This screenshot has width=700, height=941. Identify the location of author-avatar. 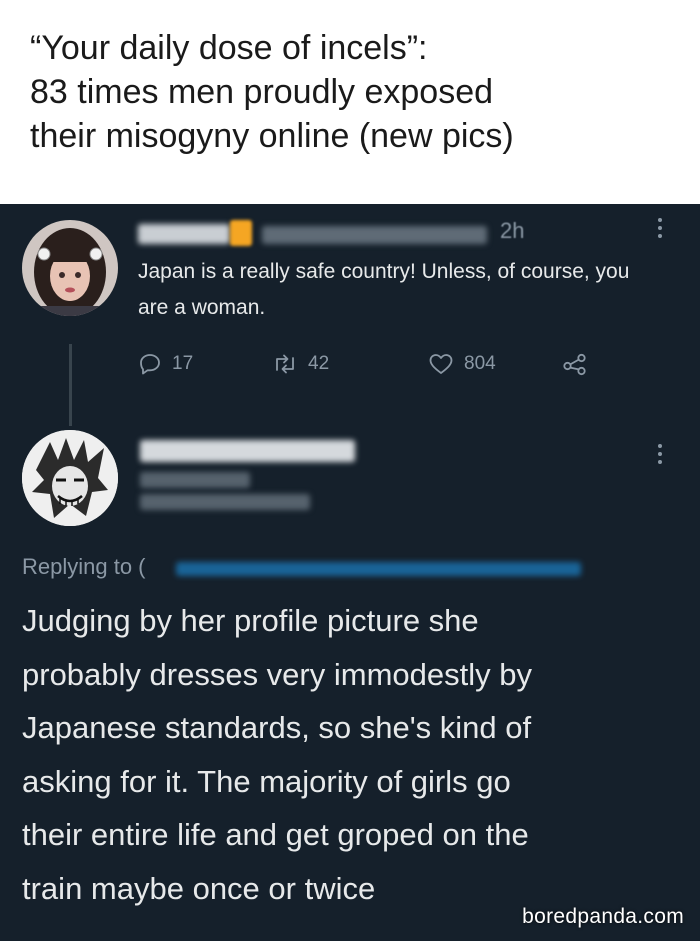
(70, 268).